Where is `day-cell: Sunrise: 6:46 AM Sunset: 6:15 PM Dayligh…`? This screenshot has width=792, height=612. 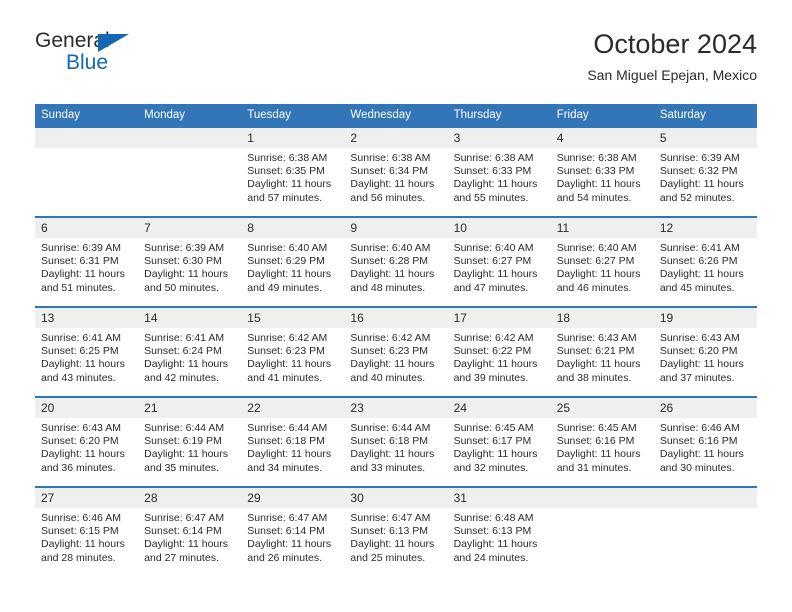 day-cell: Sunrise: 6:46 AM Sunset: 6:15 PM Dayligh… is located at coordinates (86, 542).